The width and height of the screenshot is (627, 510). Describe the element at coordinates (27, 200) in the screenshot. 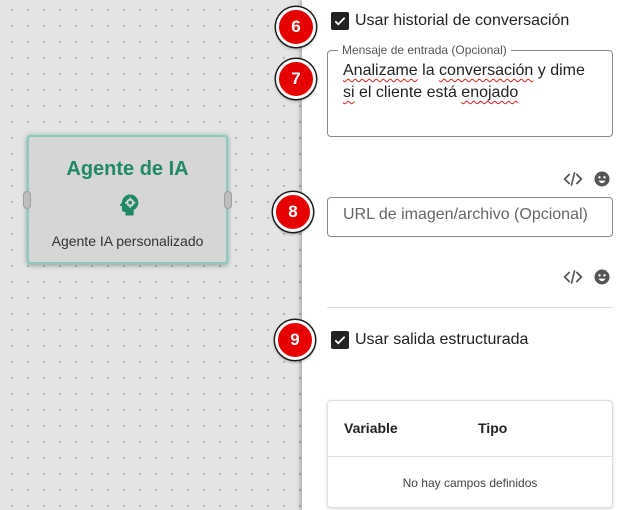

I see `node-input-handle` at that location.